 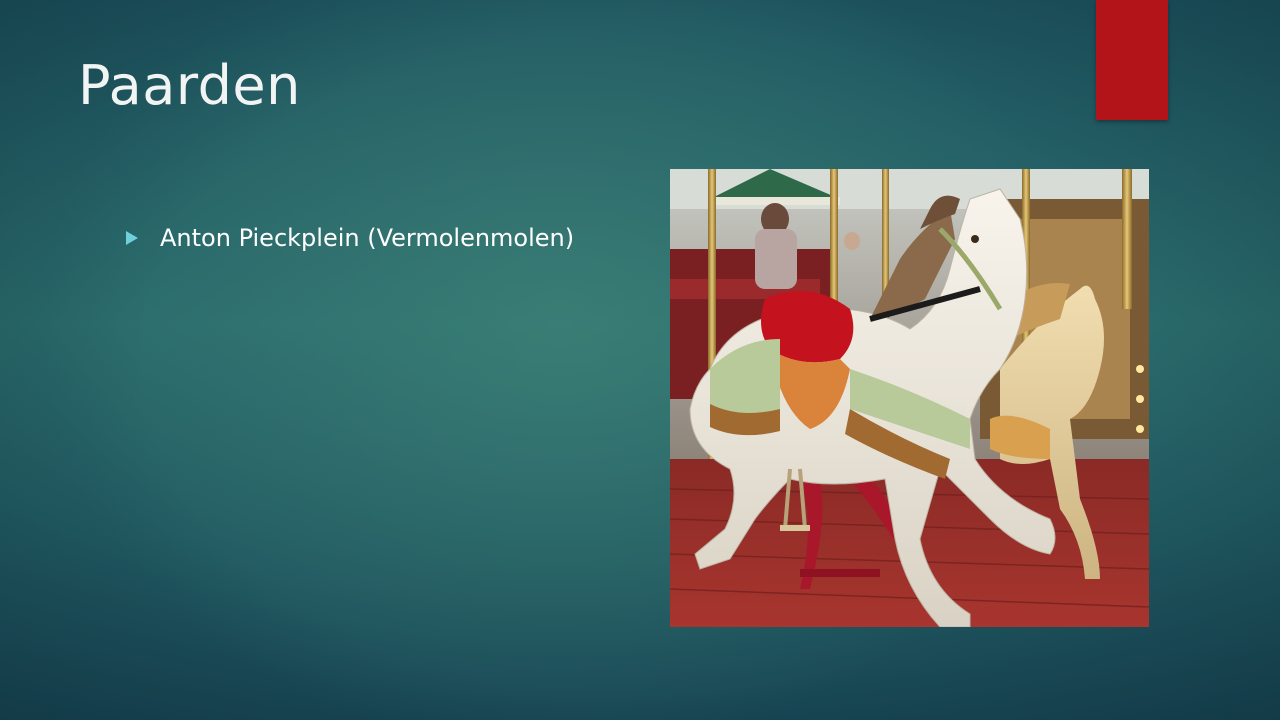 I want to click on bullet-item: Anton Pieckplein (Vermolenmolen), so click(x=350, y=238).